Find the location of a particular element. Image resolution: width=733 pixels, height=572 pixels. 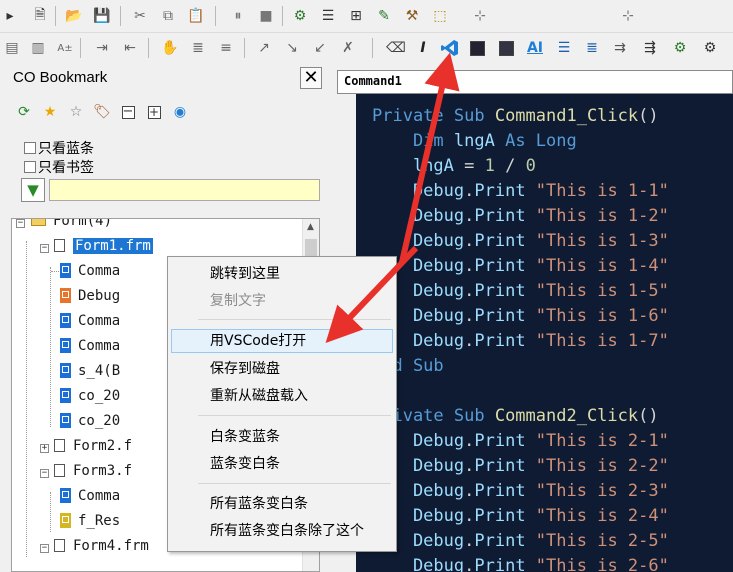

menu-item-reload-from-disk: 重新从磁盘载入 is located at coordinates (282, 396).